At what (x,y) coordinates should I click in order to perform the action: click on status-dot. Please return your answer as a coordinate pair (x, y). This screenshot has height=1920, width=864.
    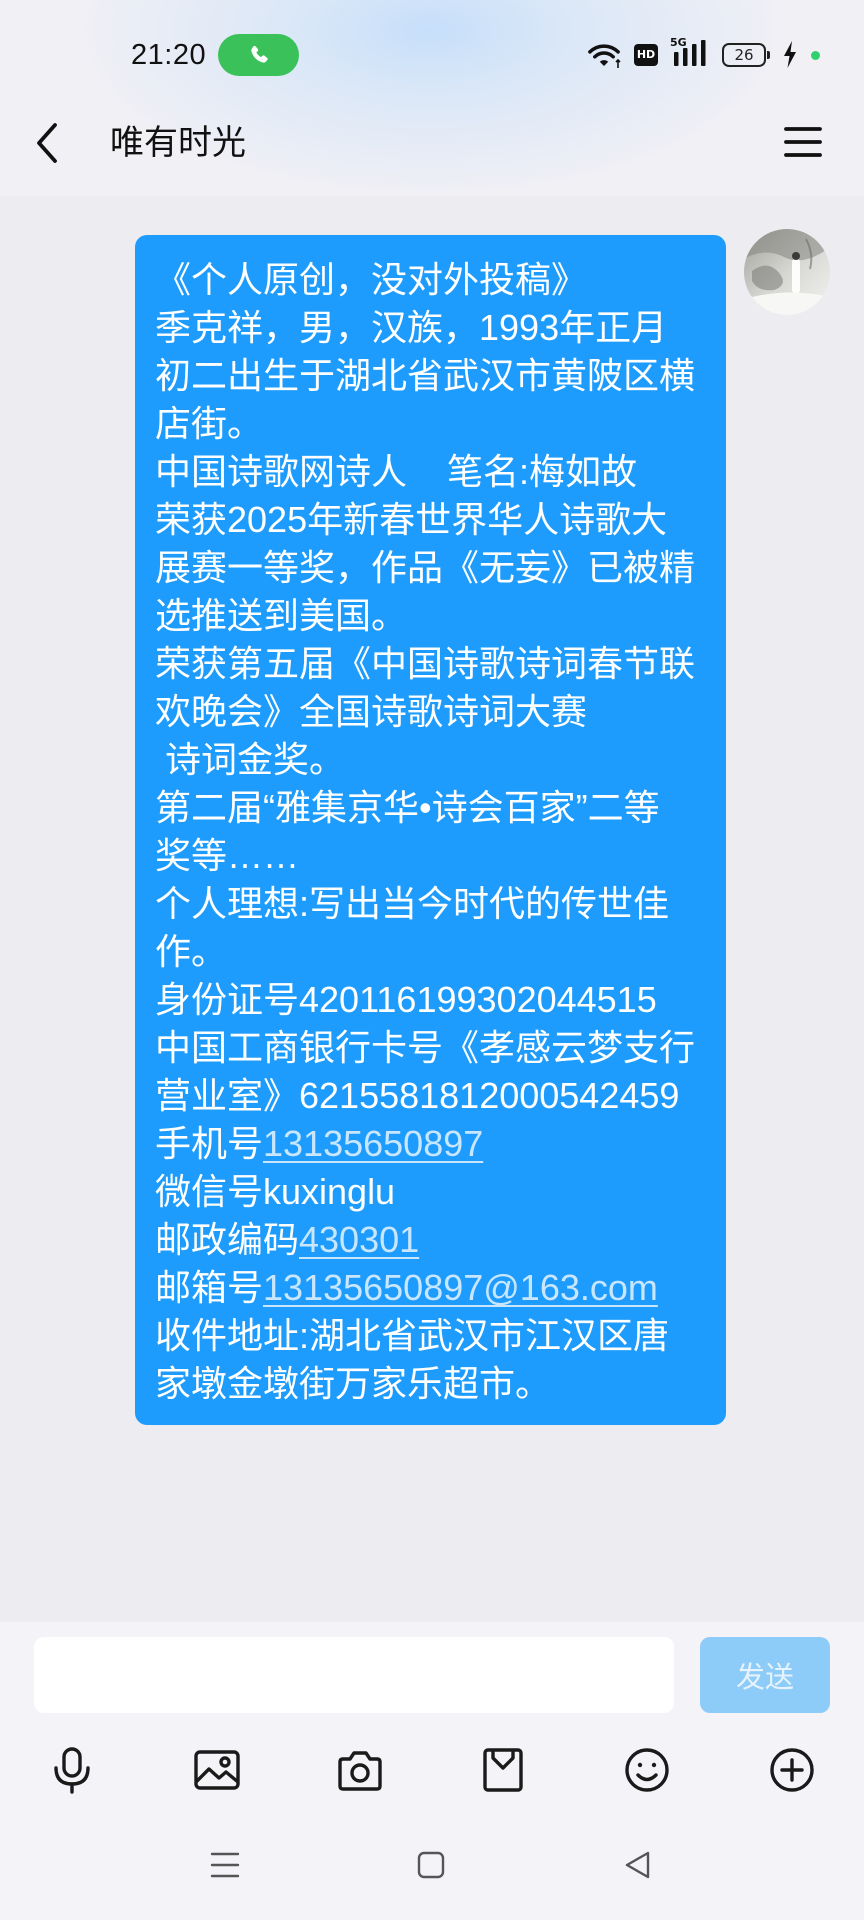
    Looking at the image, I should click on (815, 55).